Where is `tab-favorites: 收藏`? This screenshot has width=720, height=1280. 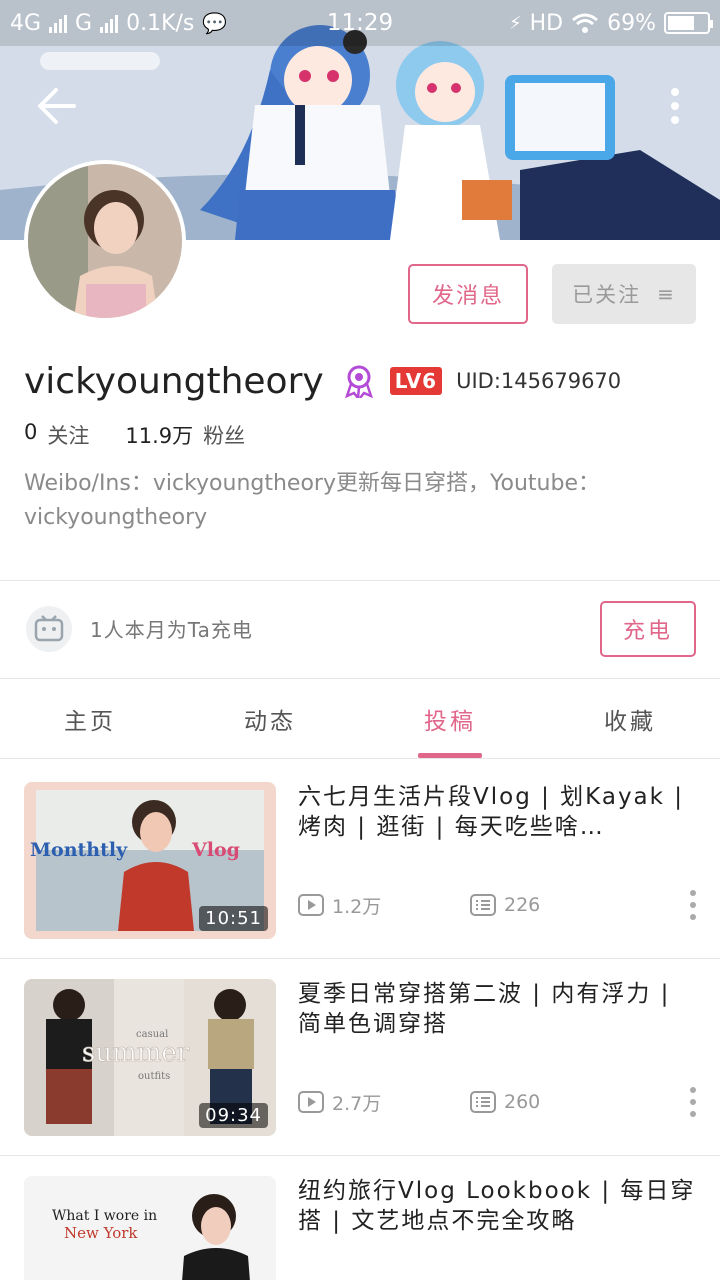 tab-favorites: 收藏 is located at coordinates (630, 719).